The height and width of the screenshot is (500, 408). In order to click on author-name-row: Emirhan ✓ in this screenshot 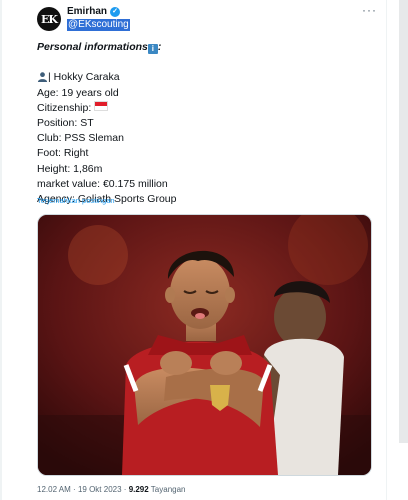, I will do `click(94, 11)`.